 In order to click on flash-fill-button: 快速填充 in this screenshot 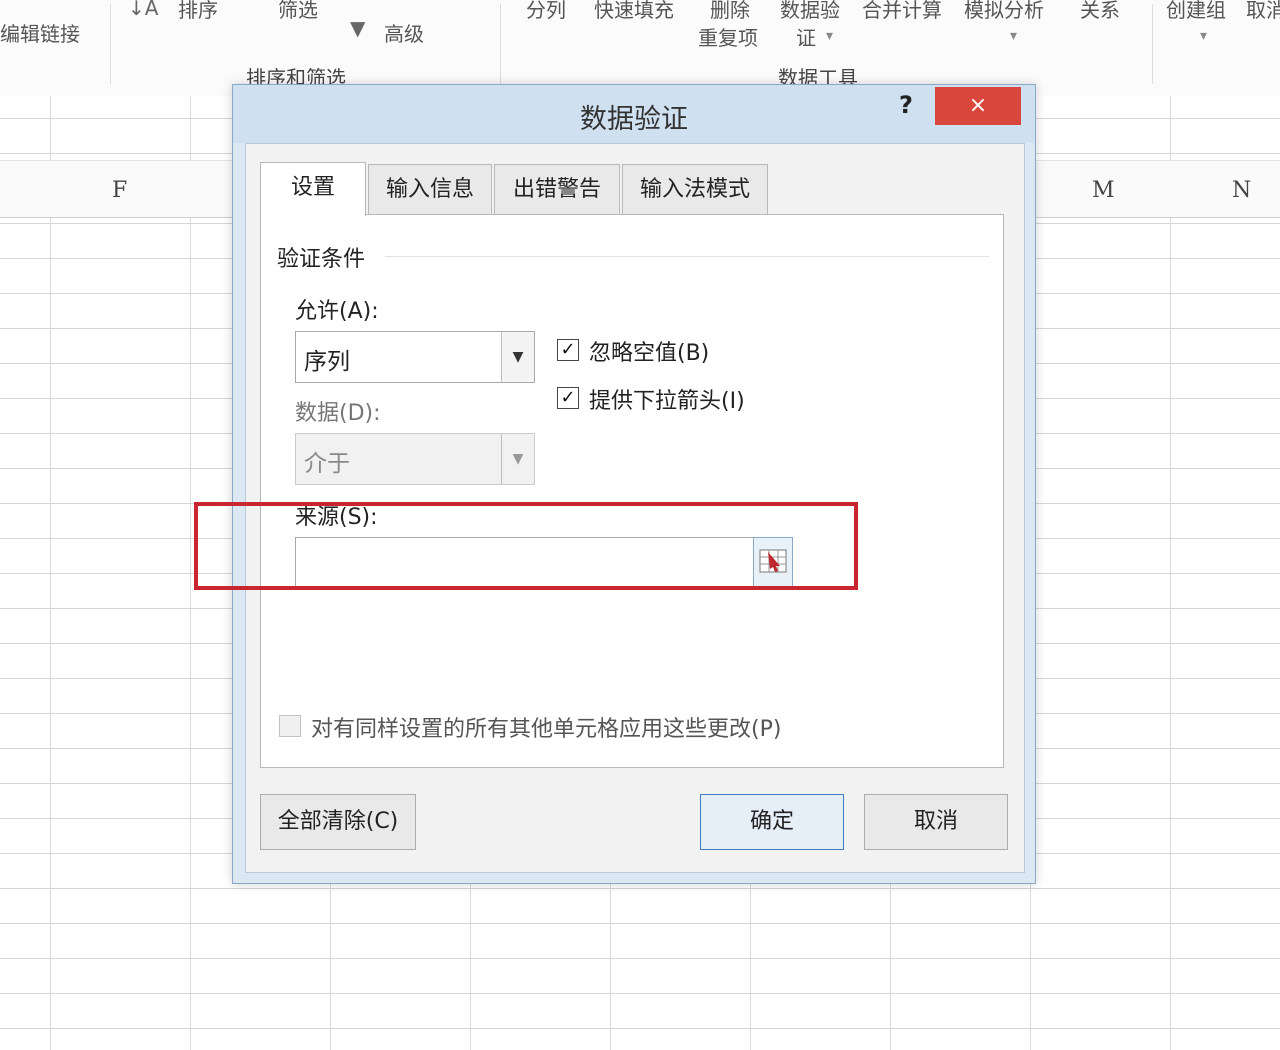, I will do `click(634, 11)`.